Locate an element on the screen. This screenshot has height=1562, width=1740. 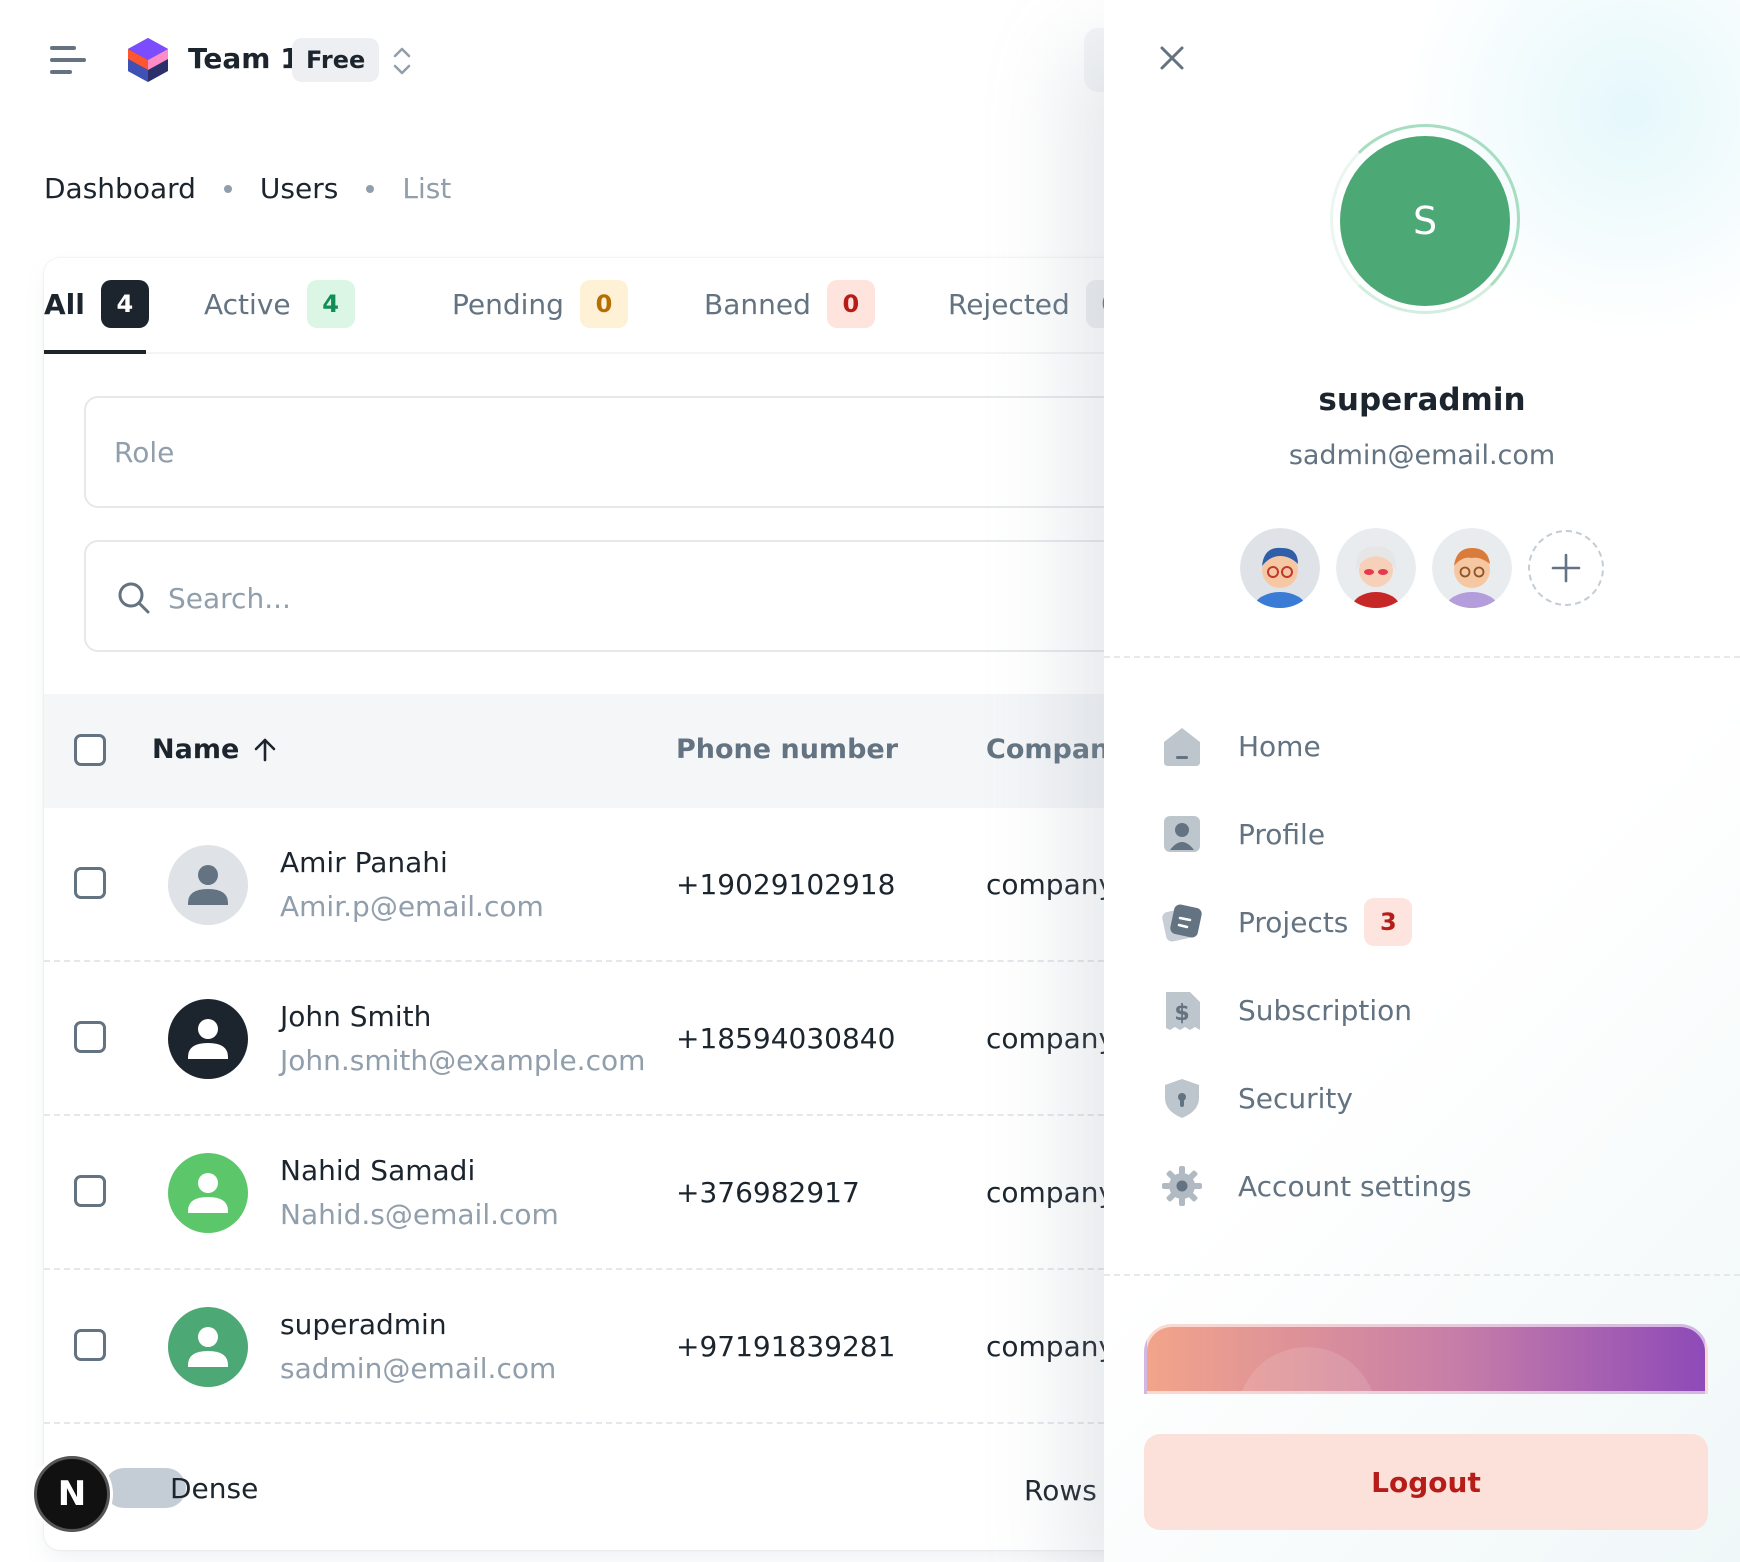
menu-item-projects: Projects 3 is located at coordinates (1286, 922).